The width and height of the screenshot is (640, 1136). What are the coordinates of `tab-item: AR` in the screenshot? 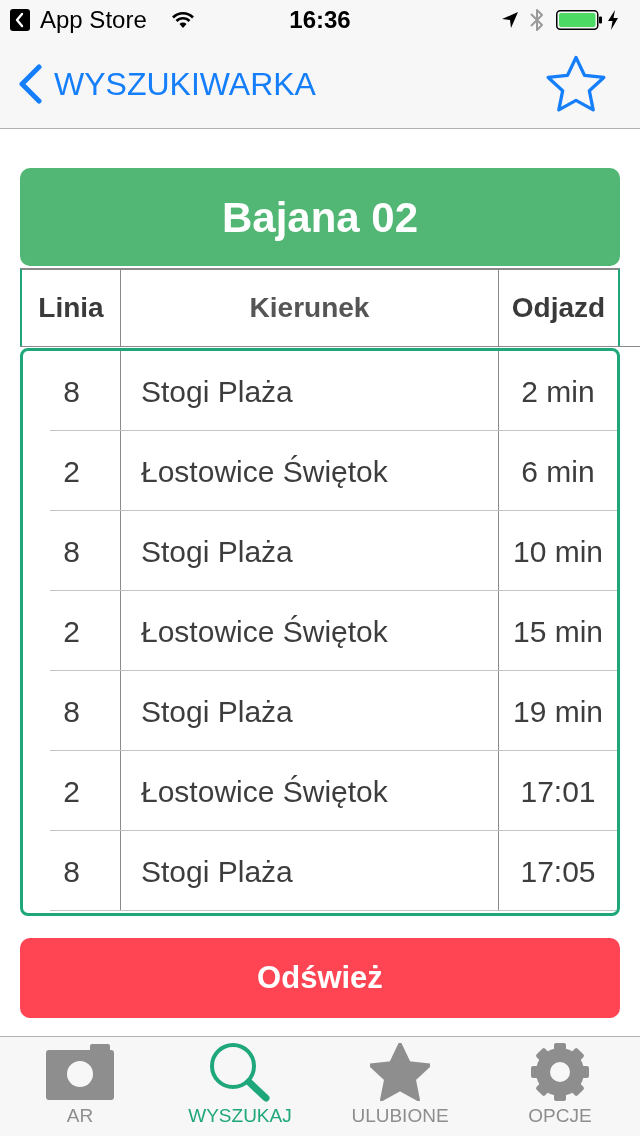 It's located at (80, 1086).